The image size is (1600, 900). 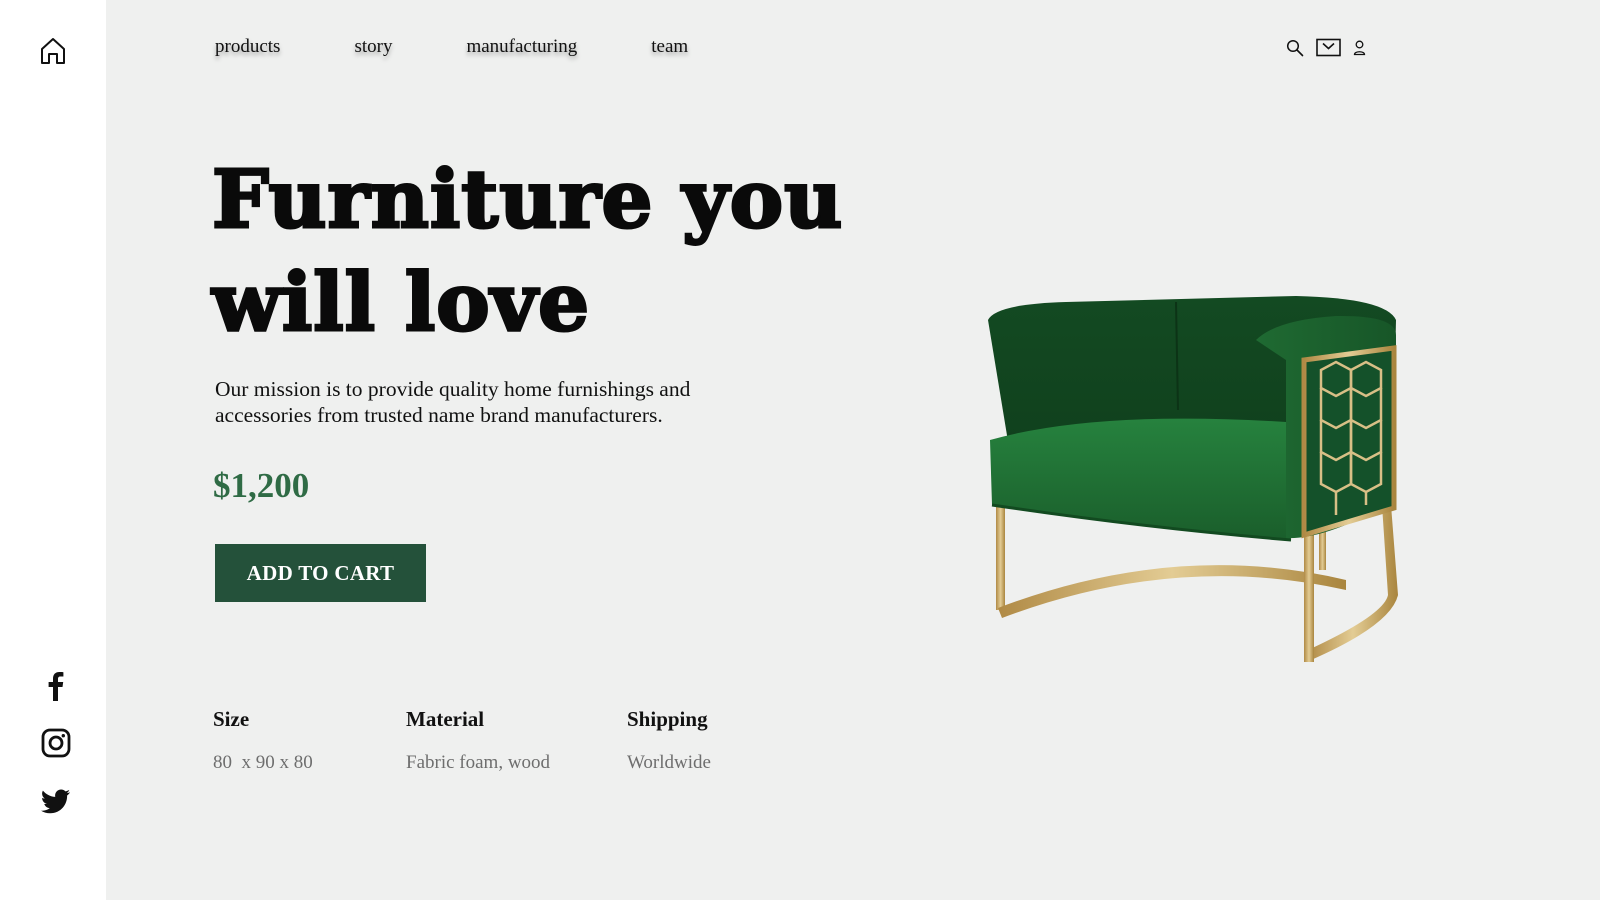 I want to click on twitter-icon, so click(x=56, y=801).